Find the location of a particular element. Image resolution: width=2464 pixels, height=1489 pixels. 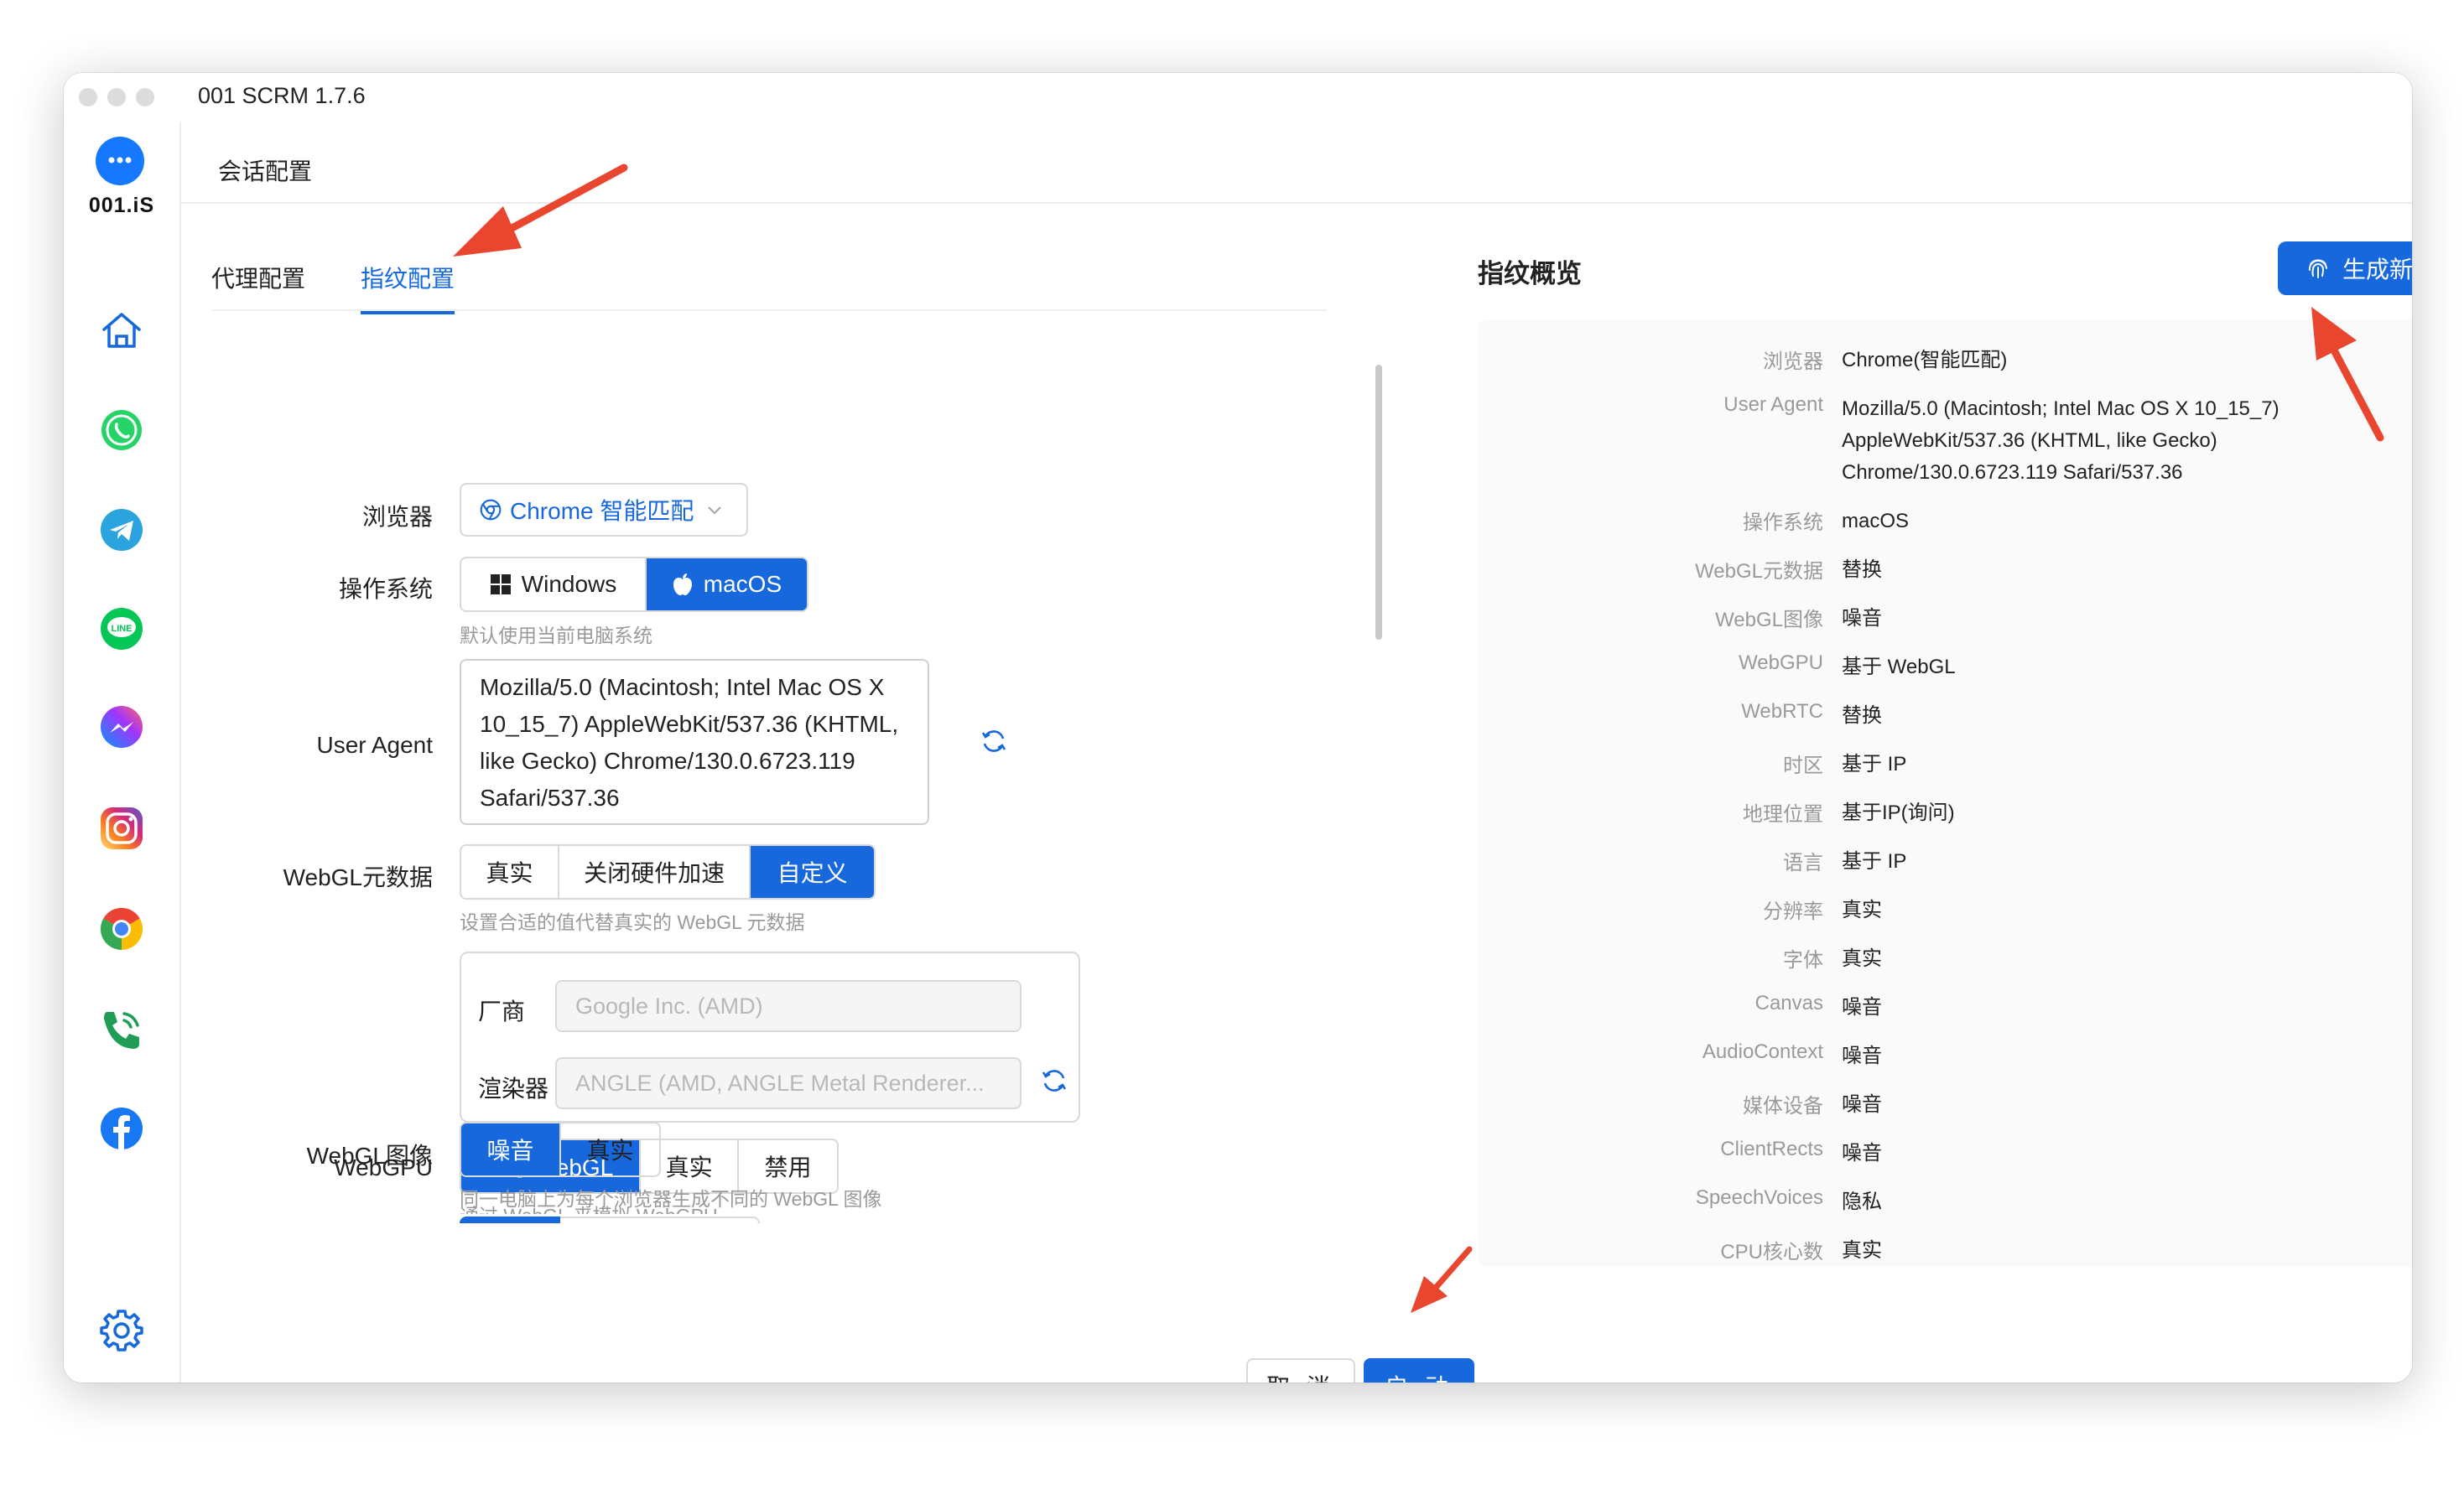

window-title: 001 SCRM 1.7.6 is located at coordinates (282, 95).